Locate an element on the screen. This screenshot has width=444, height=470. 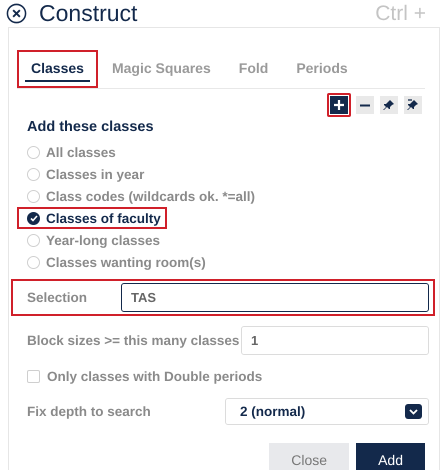
close-button: Close is located at coordinates (309, 456).